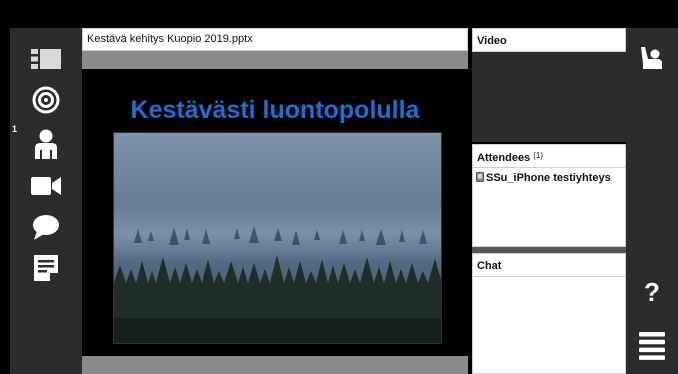  I want to click on notes-icon, so click(46, 268).